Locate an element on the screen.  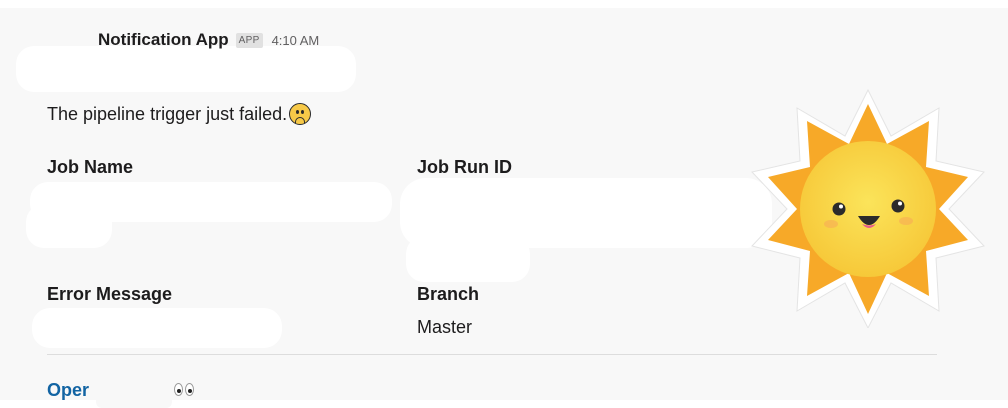
job-name-label: Job Name is located at coordinates (90, 167).